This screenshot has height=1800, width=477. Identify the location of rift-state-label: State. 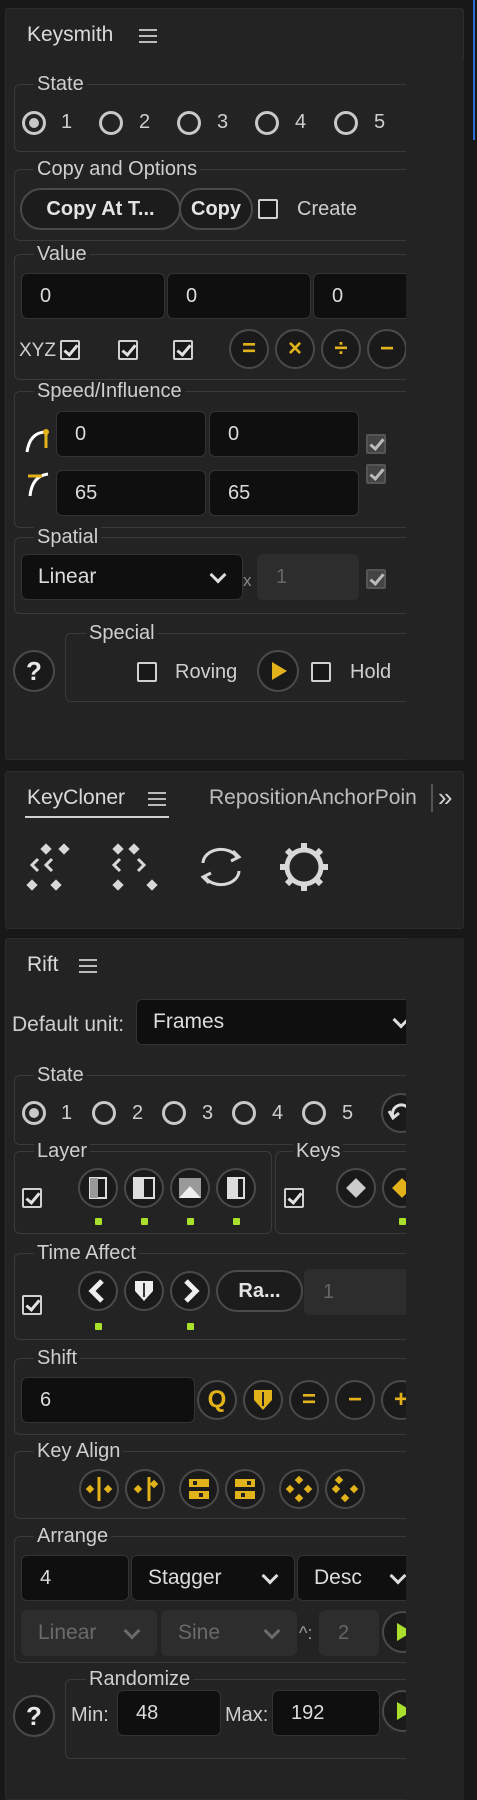
(60, 1075).